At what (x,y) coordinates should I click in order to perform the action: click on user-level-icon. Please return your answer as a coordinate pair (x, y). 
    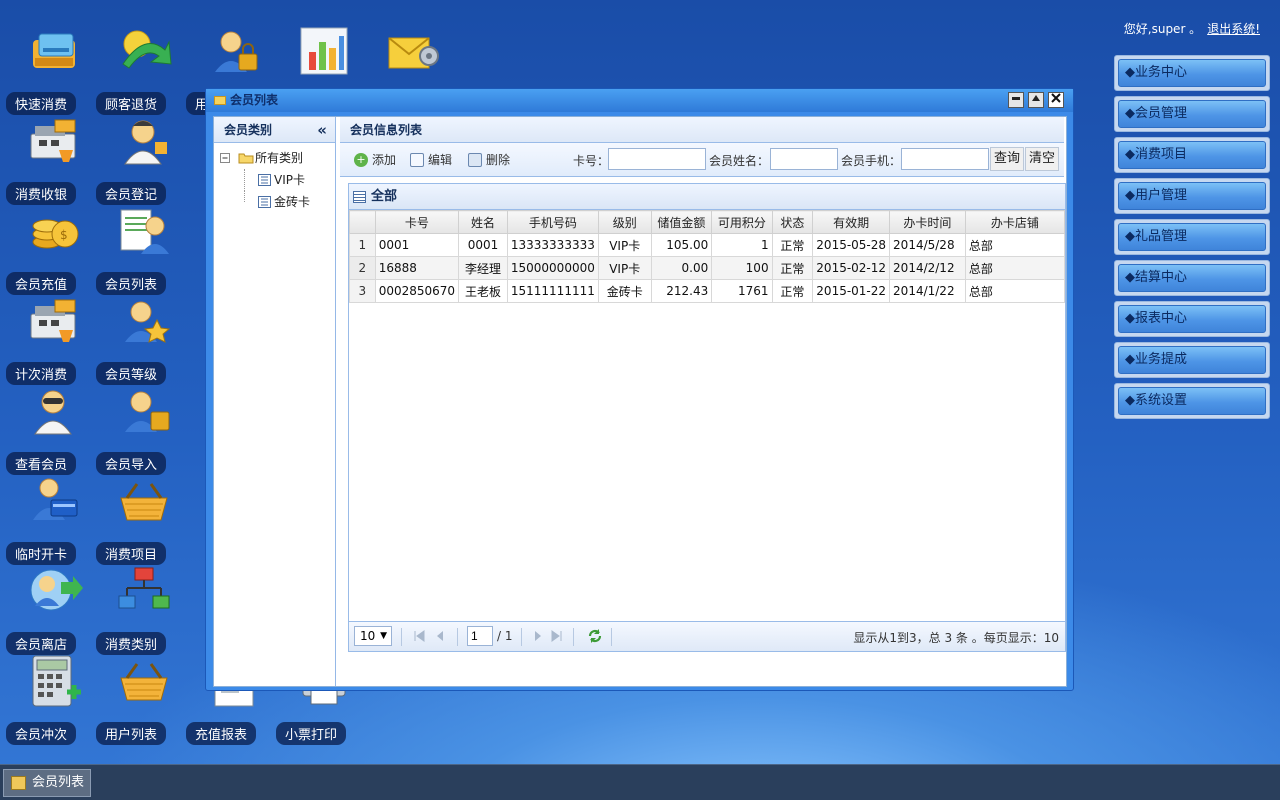
    Looking at the image, I should click on (148, 322).